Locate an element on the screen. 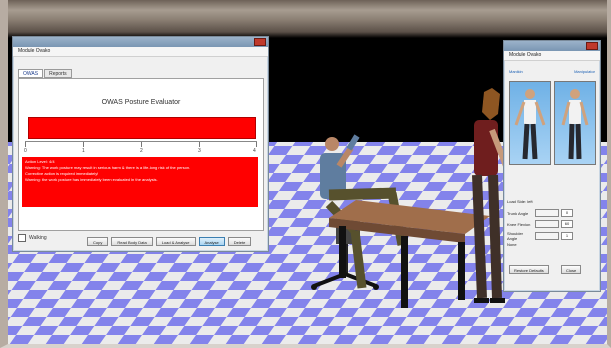 Image resolution: width=611 pixels, height=348 pixels. restore-defaults-button: Restore Defaults is located at coordinates (529, 269).